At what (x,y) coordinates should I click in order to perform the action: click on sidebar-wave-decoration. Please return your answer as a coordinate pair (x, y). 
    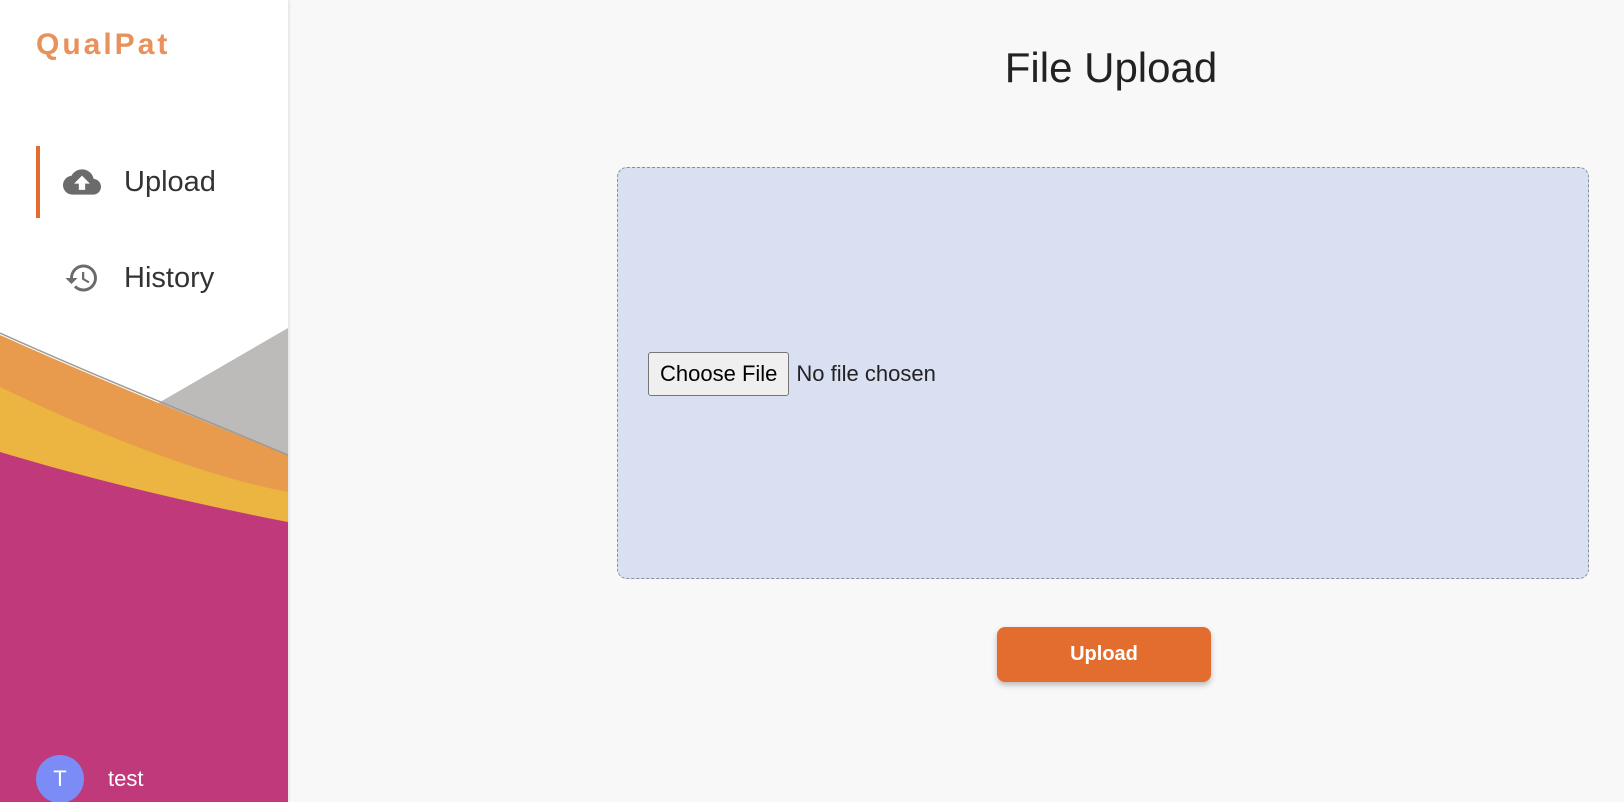
    Looking at the image, I should click on (144, 565).